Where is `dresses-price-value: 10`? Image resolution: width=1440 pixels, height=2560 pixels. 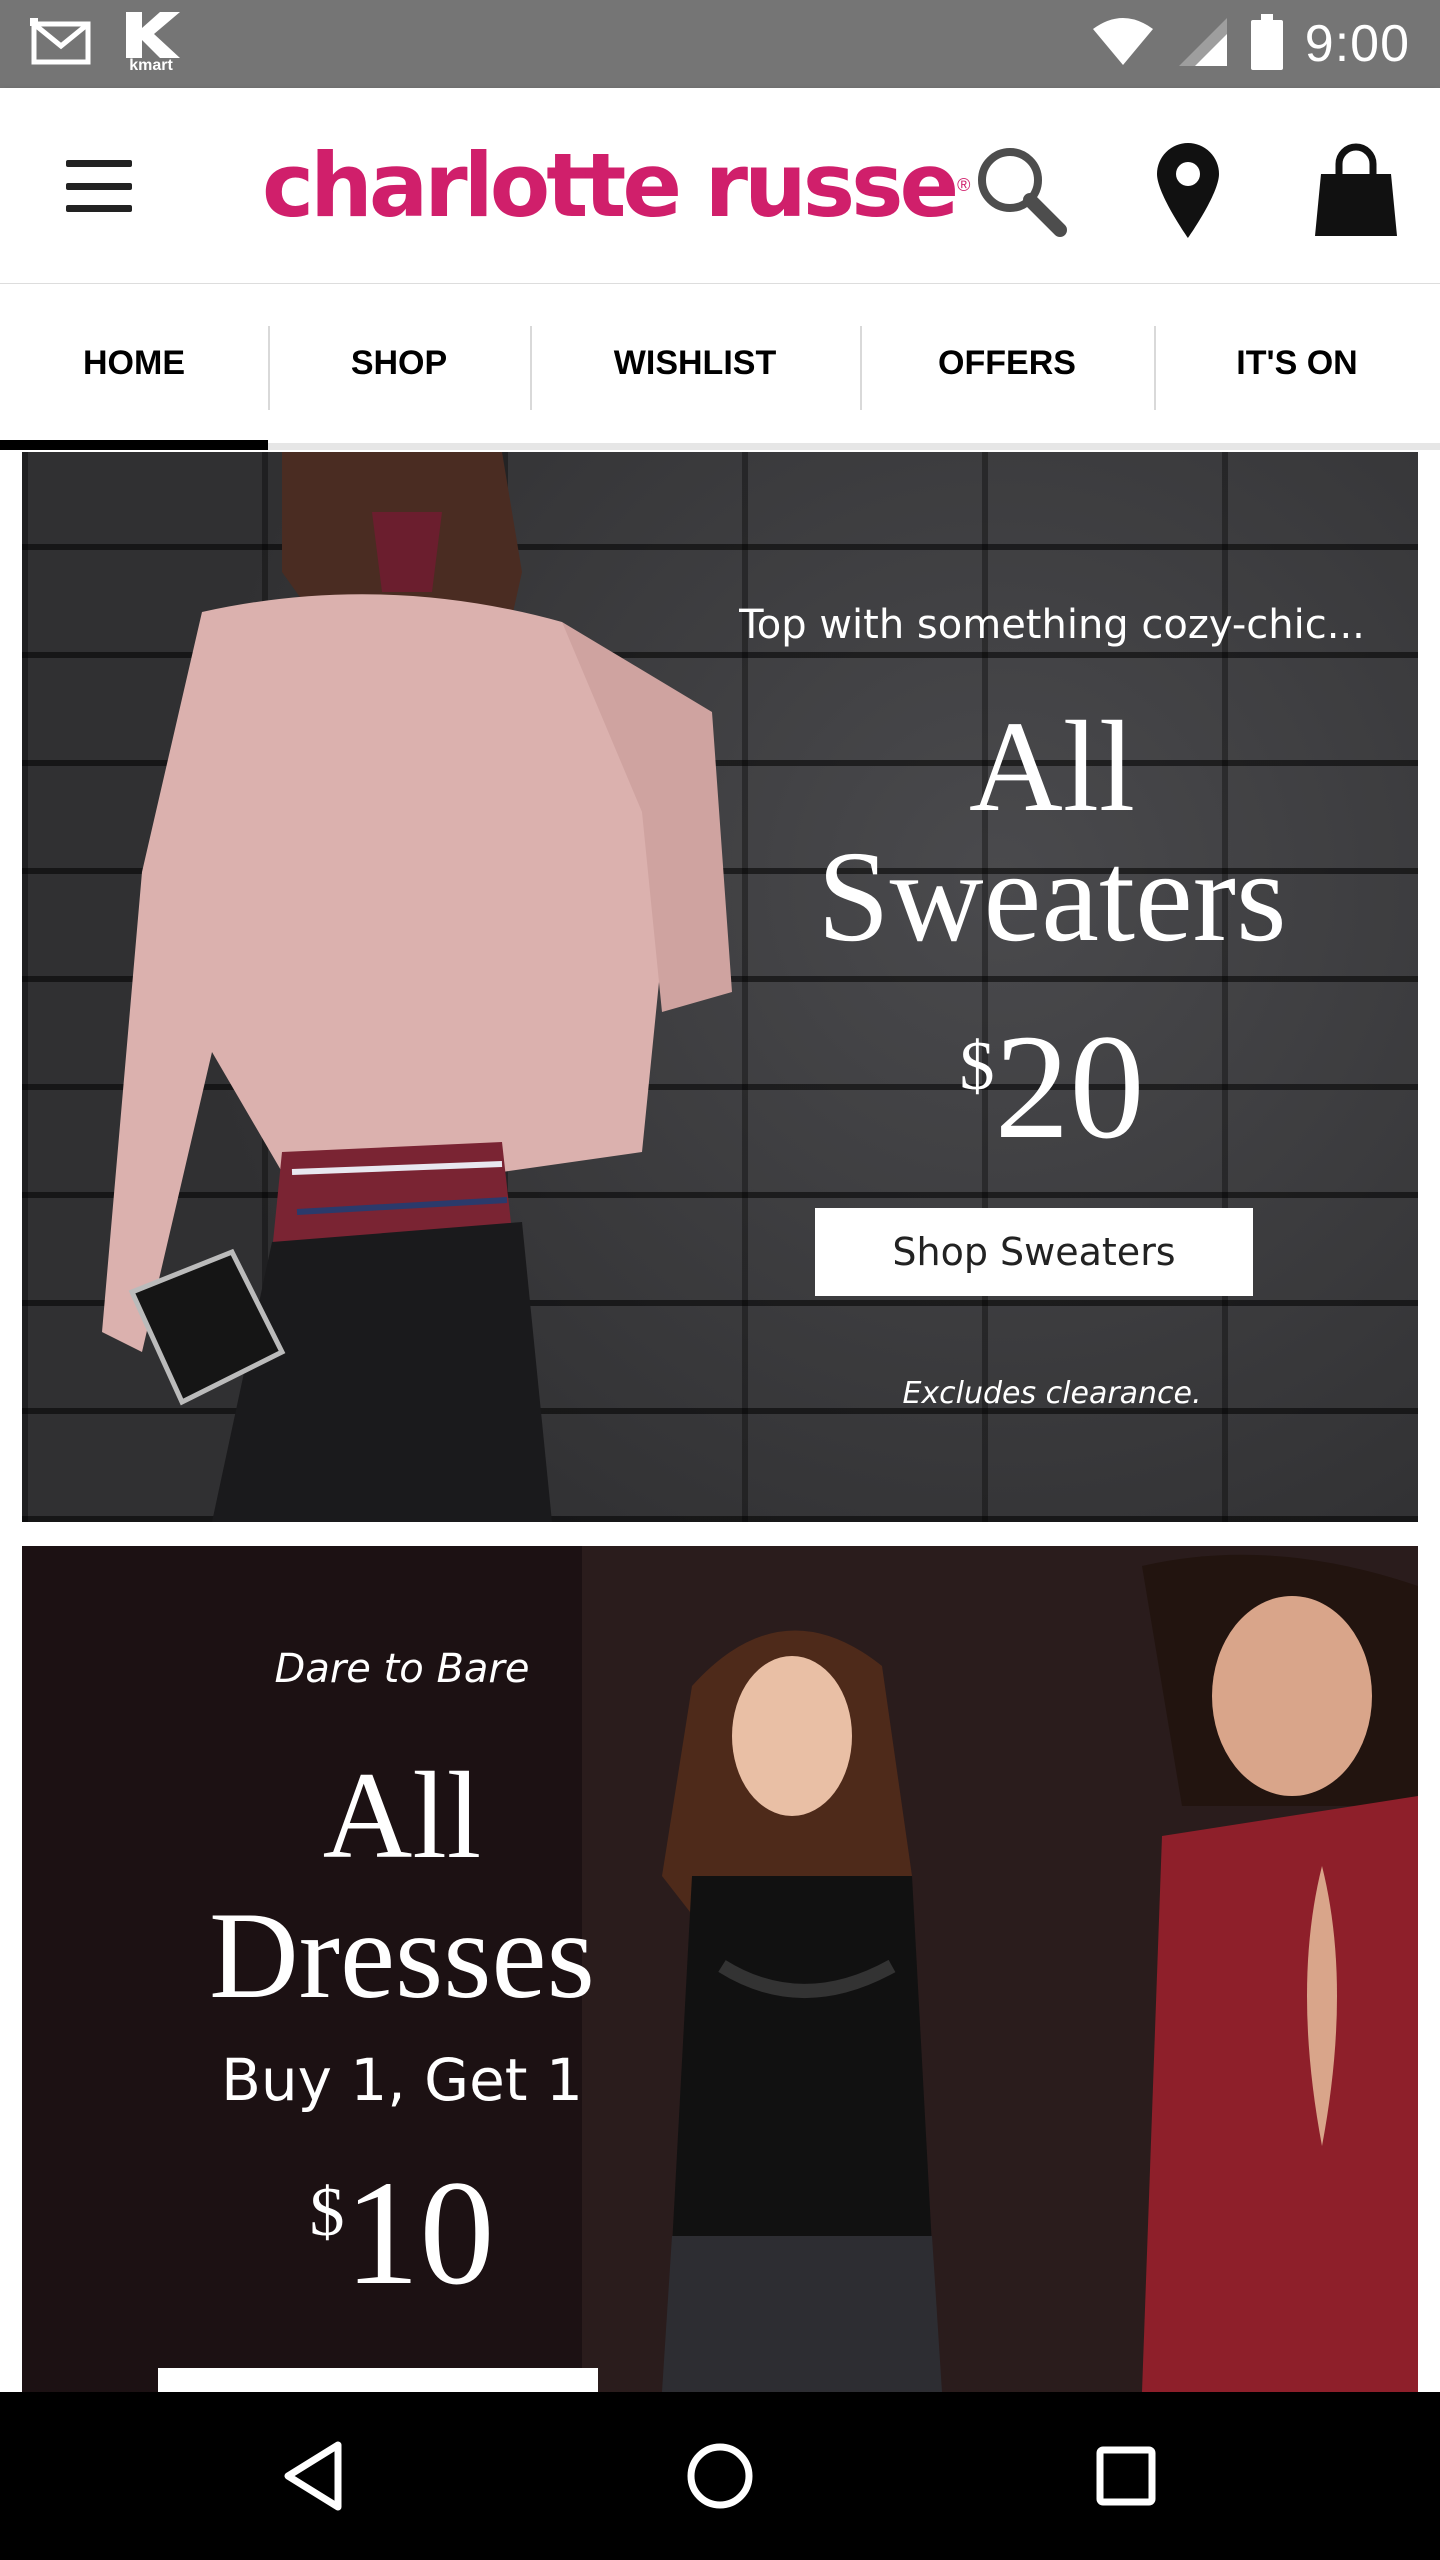
dresses-price-value: 10 is located at coordinates (419, 2233).